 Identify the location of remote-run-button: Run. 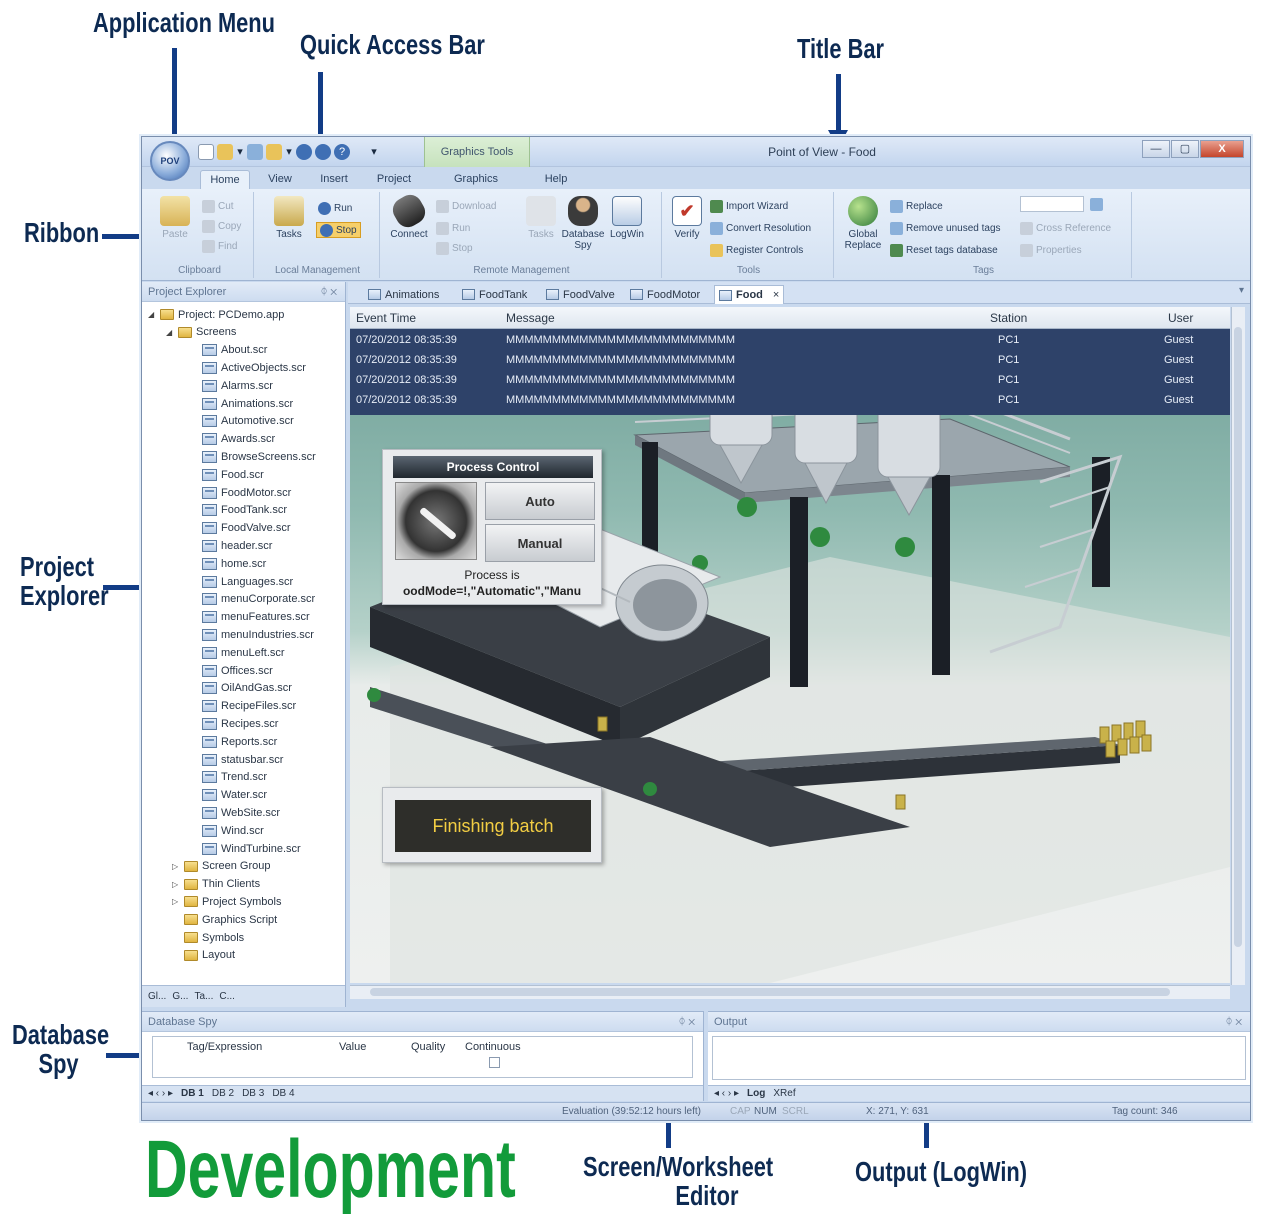
(453, 228).